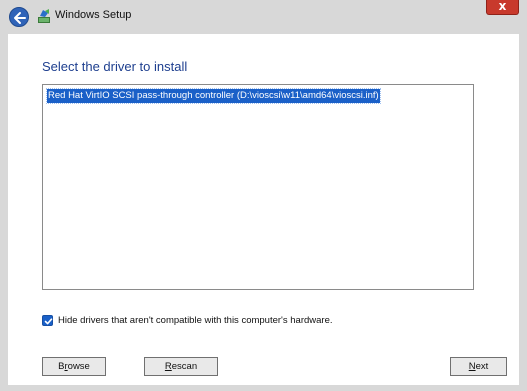 This screenshot has height=391, width=527. Describe the element at coordinates (115, 66) in the screenshot. I see `page-heading: Select the driver to install` at that location.